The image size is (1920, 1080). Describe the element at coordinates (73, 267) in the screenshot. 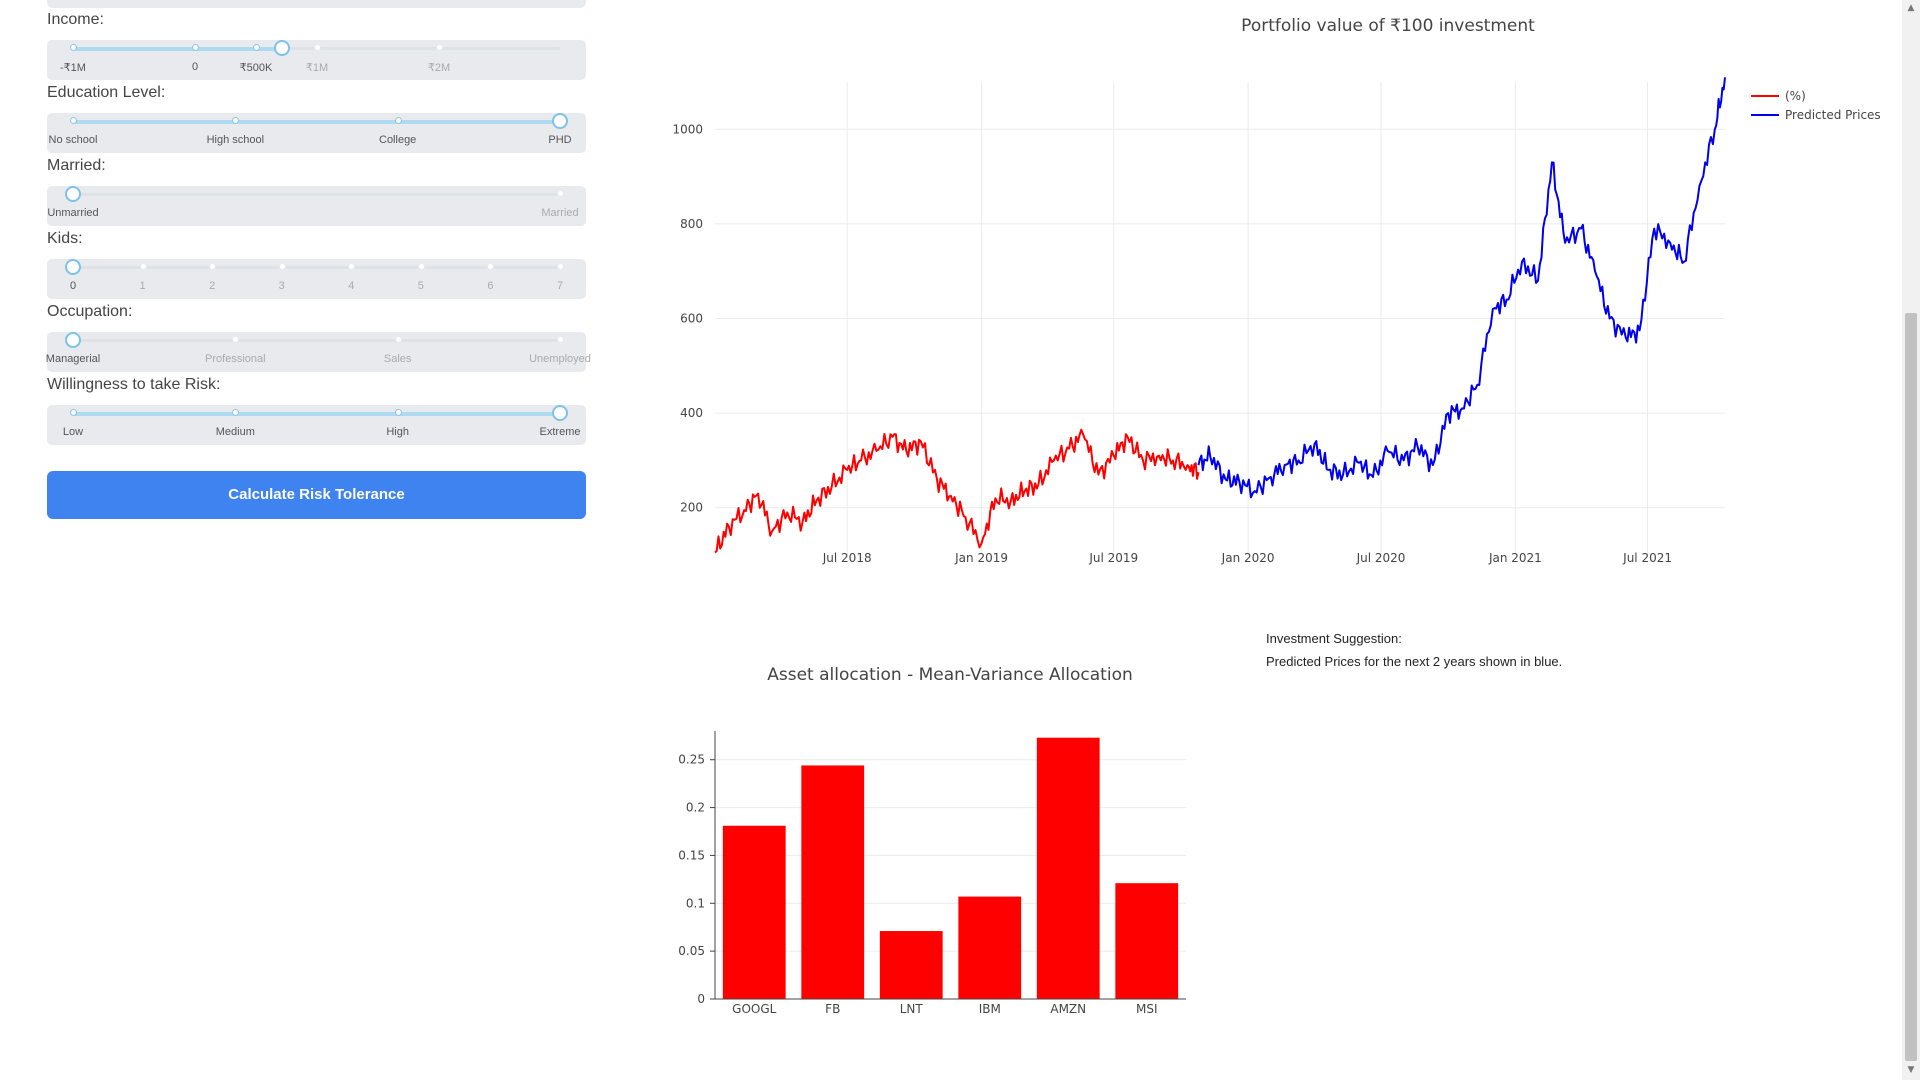

I see `kids-slider-handle` at that location.